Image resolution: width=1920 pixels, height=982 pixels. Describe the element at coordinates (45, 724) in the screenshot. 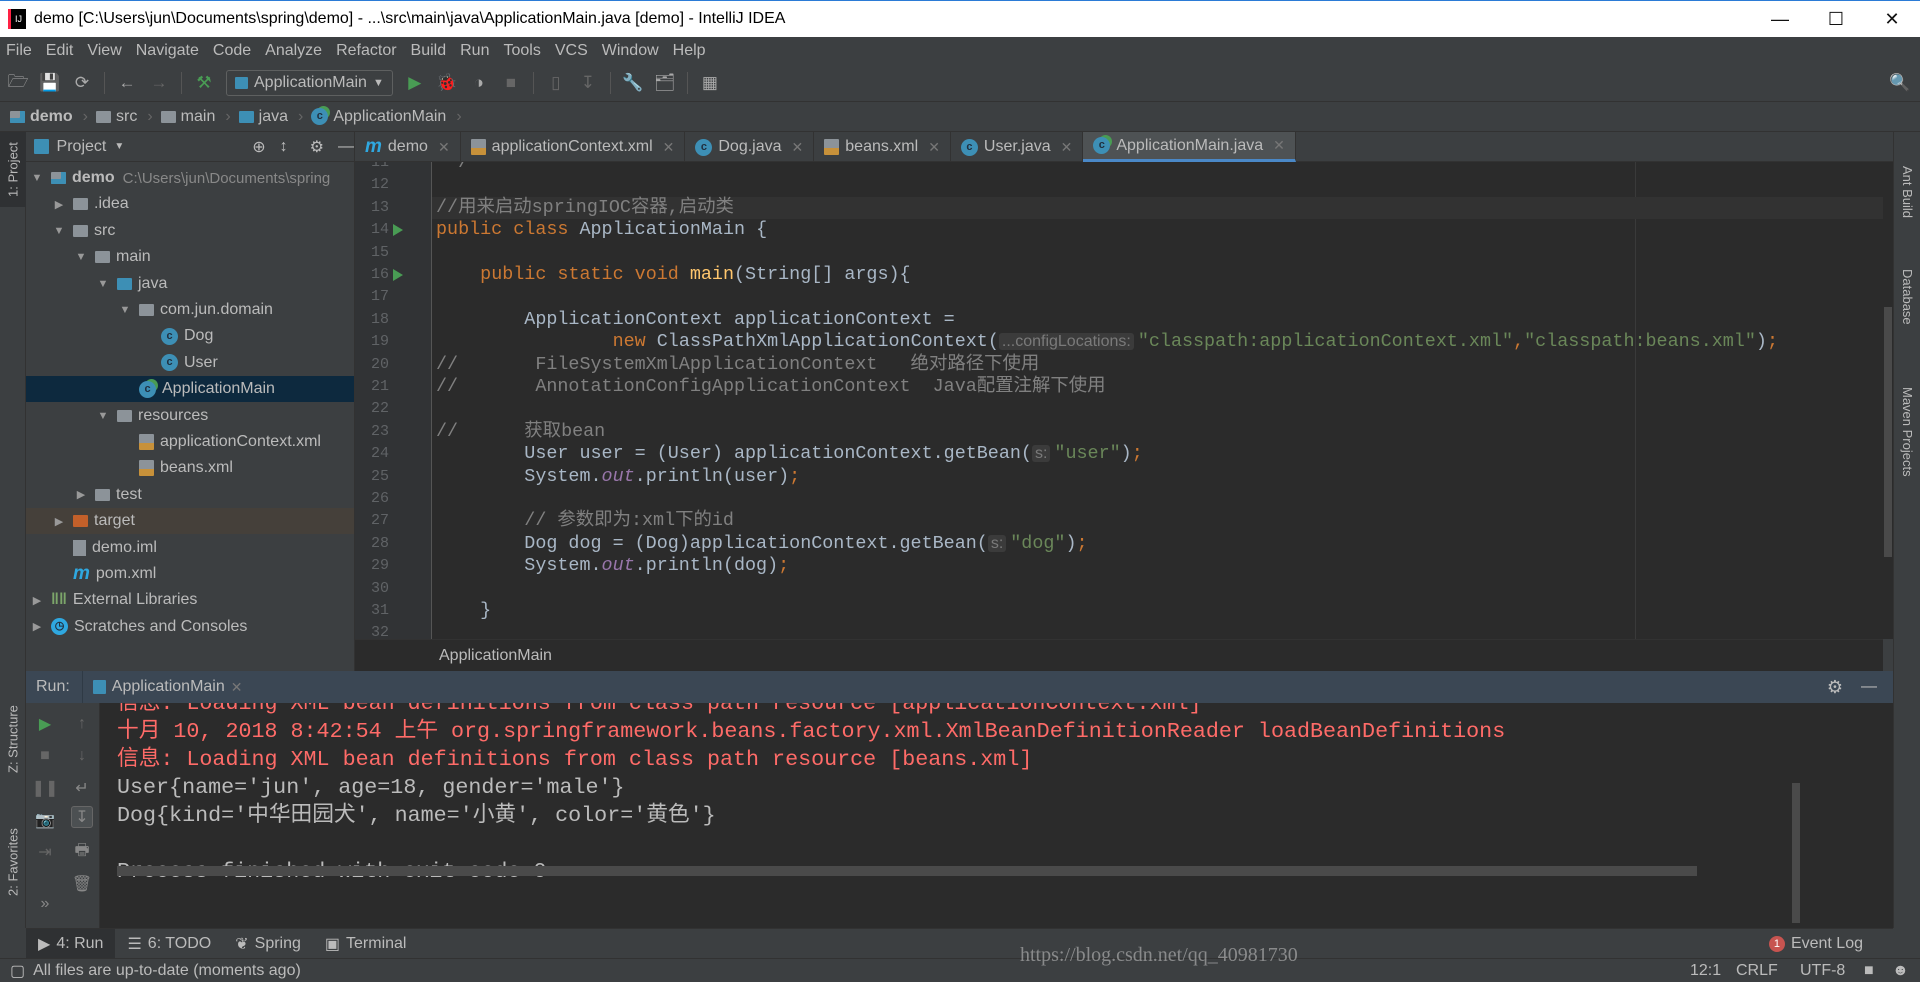

I see `rerun-icon: ▶` at that location.